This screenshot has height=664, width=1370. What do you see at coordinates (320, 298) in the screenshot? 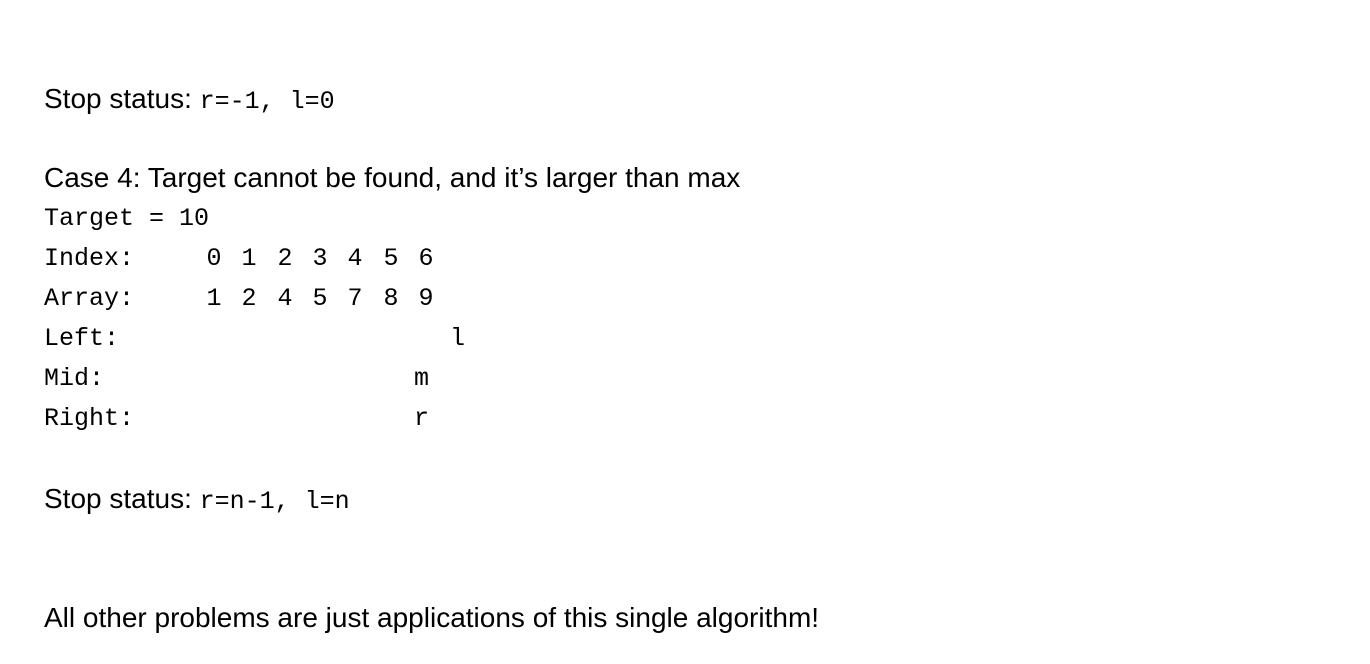
I see `array-cell: 5` at bounding box center [320, 298].